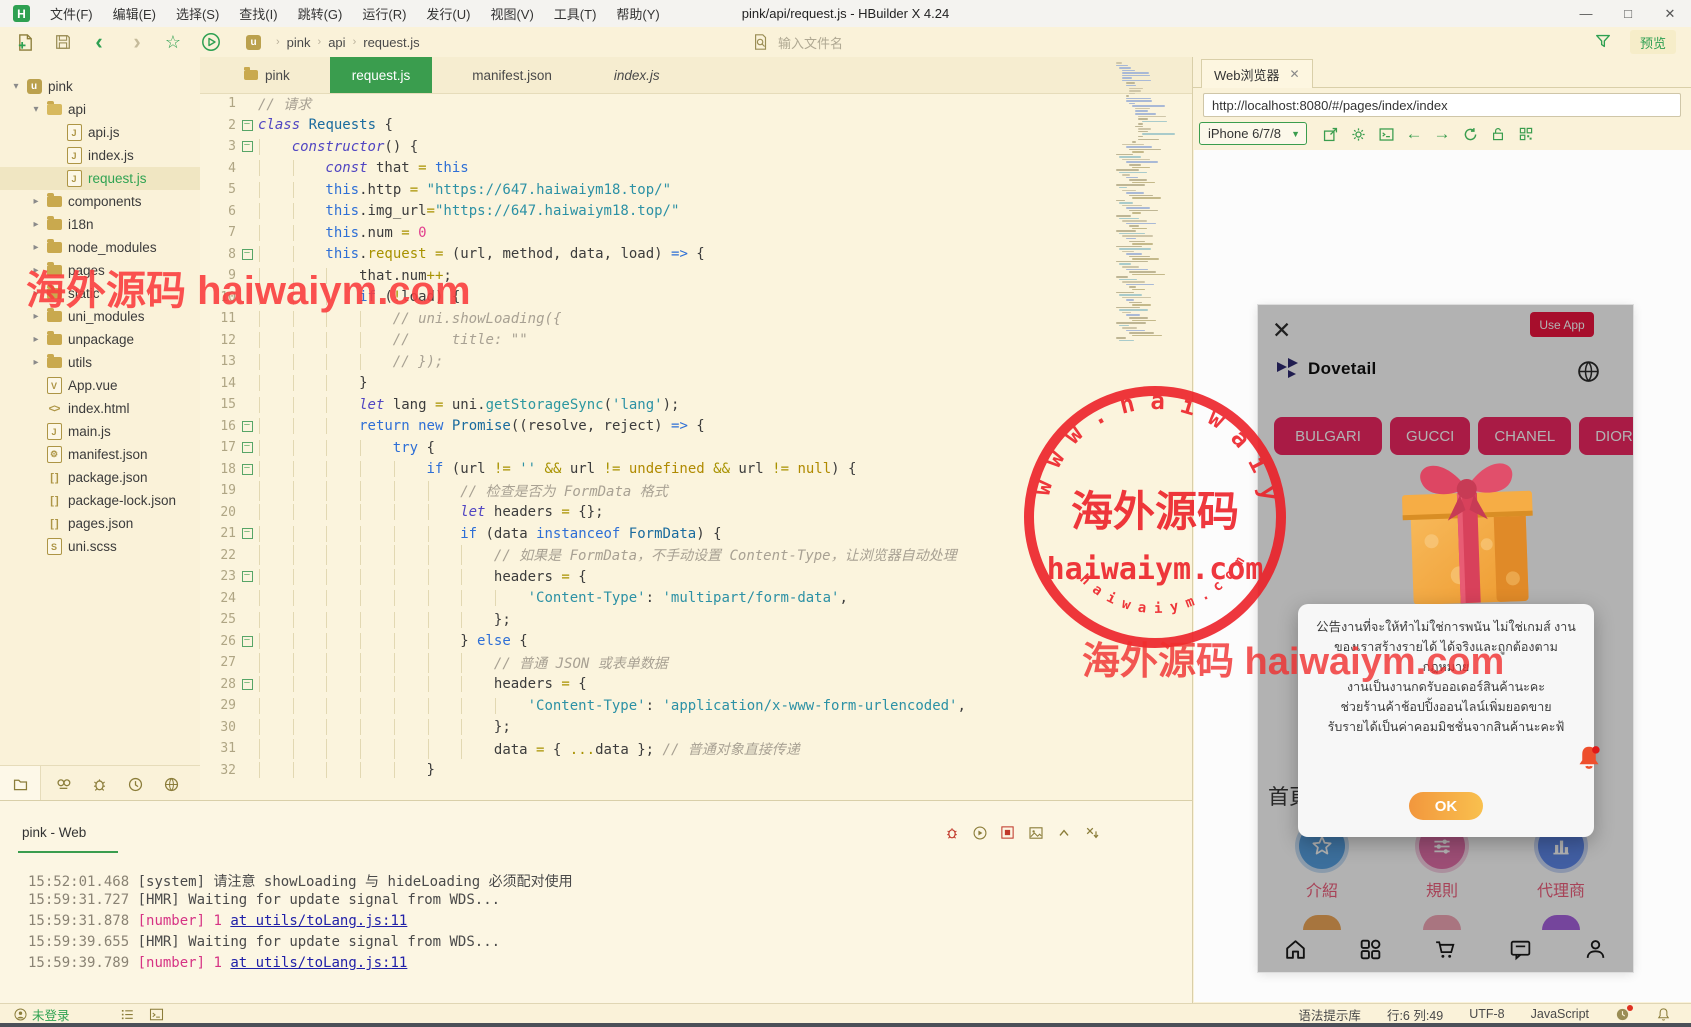  What do you see at coordinates (1560, 1014) in the screenshot?
I see `status-language: JavaScript` at bounding box center [1560, 1014].